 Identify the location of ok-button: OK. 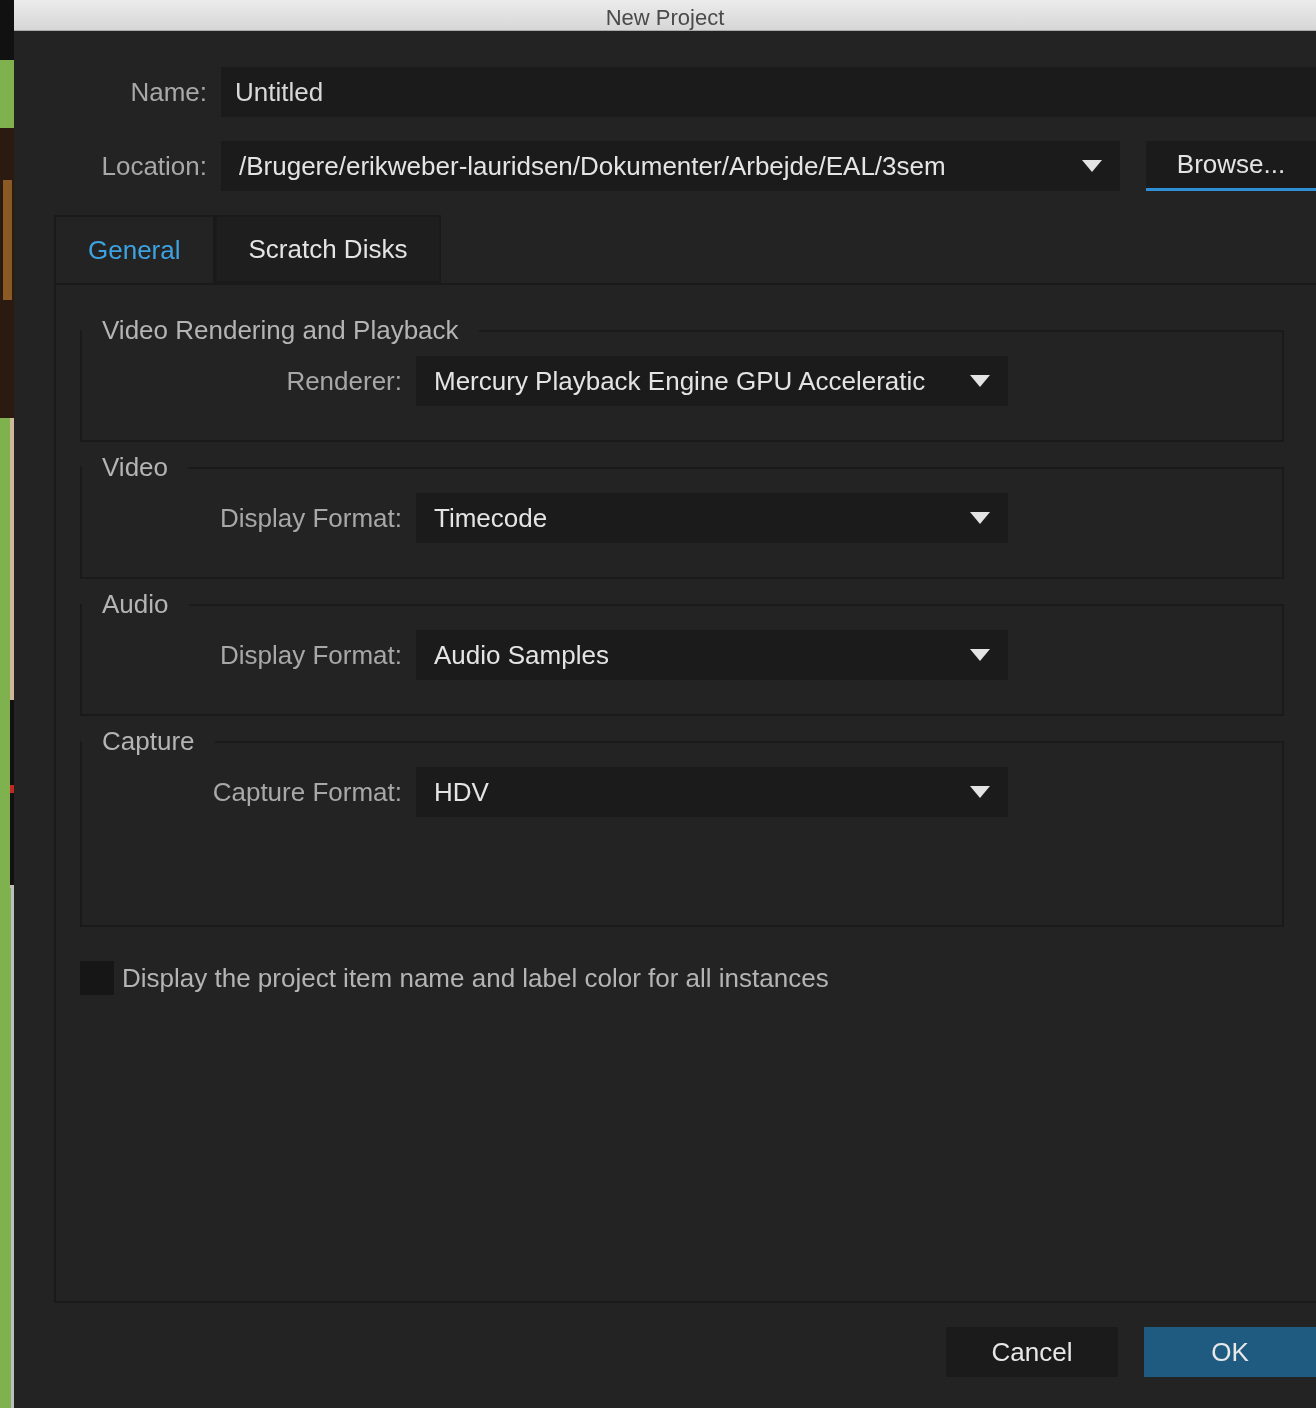
(1230, 1352).